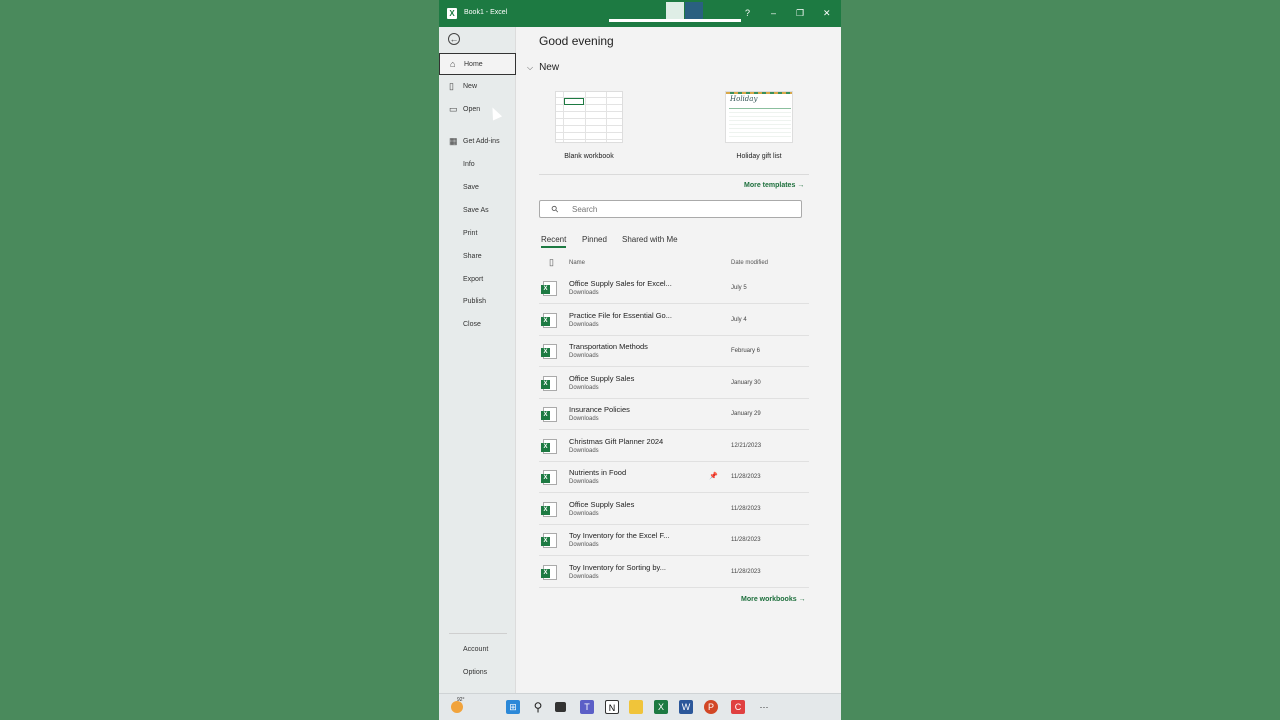 Image resolution: width=1280 pixels, height=720 pixels. I want to click on sidebar-item-label: Publish, so click(474, 301).